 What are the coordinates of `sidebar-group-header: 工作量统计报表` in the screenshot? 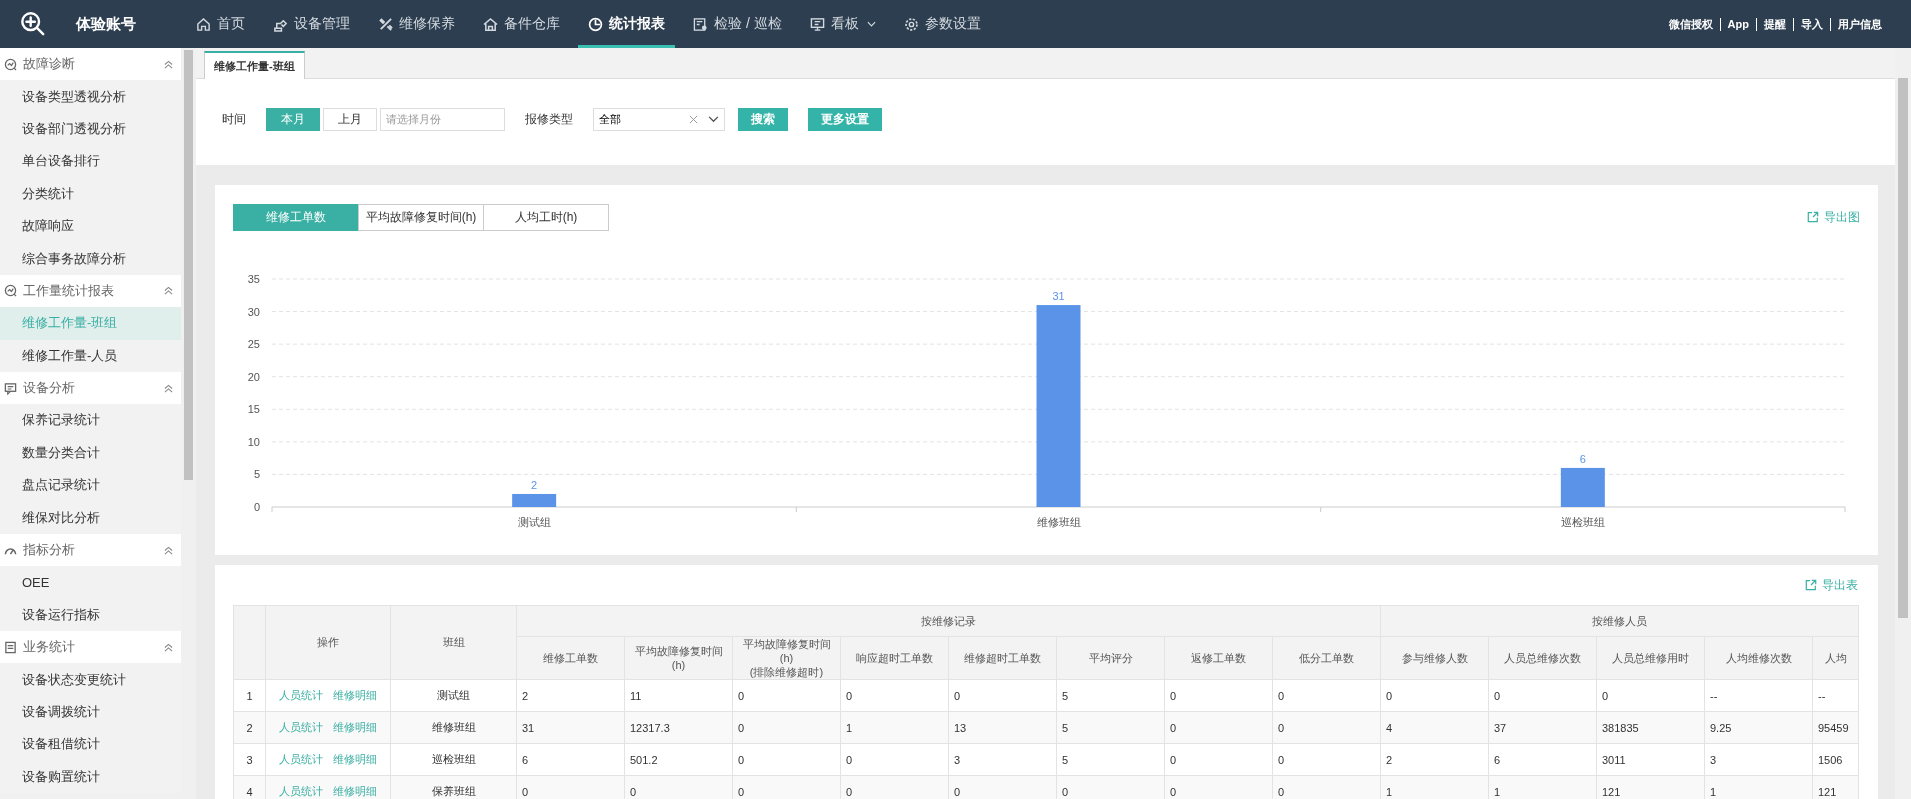 It's located at (90, 291).